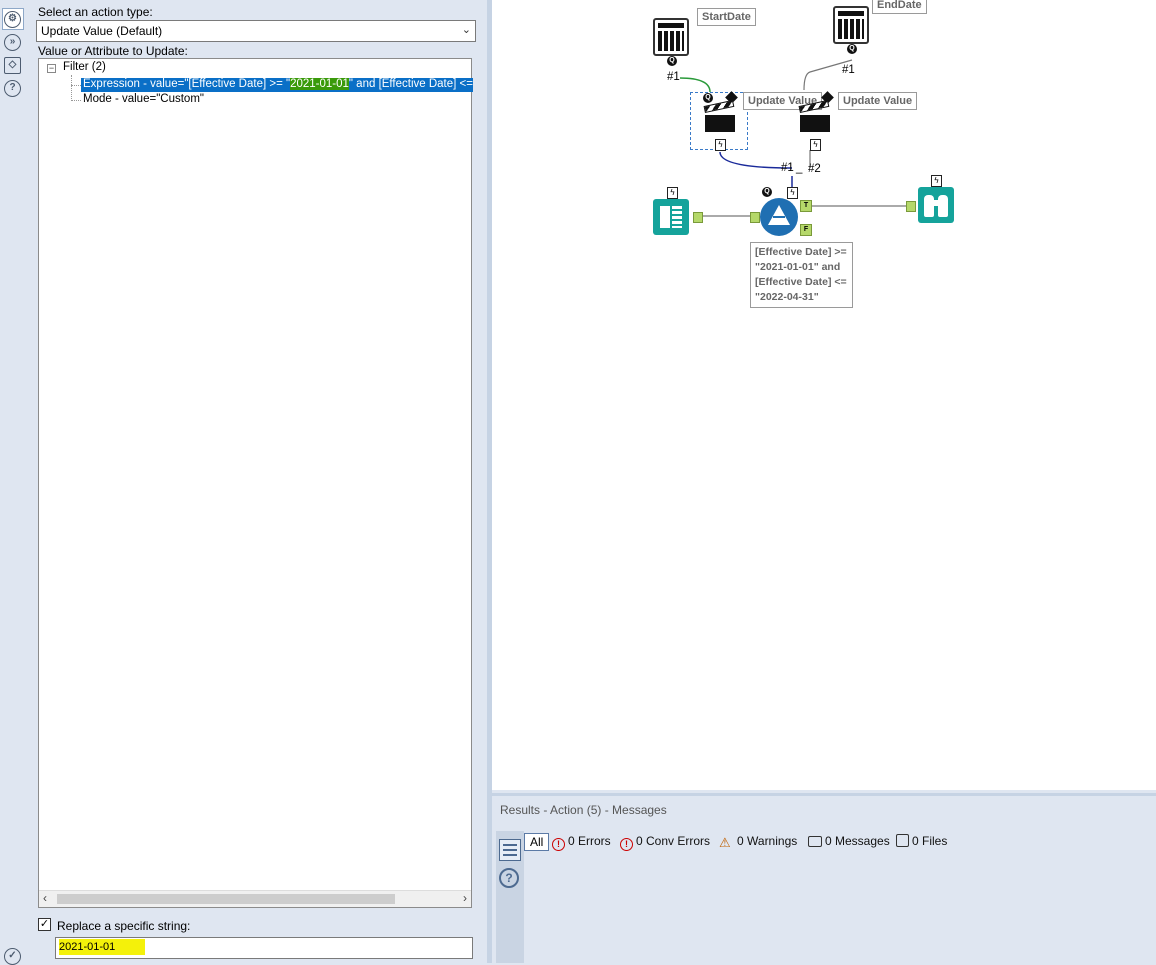  What do you see at coordinates (589, 841) in the screenshot?
I see `errors-count: 0 Errors` at bounding box center [589, 841].